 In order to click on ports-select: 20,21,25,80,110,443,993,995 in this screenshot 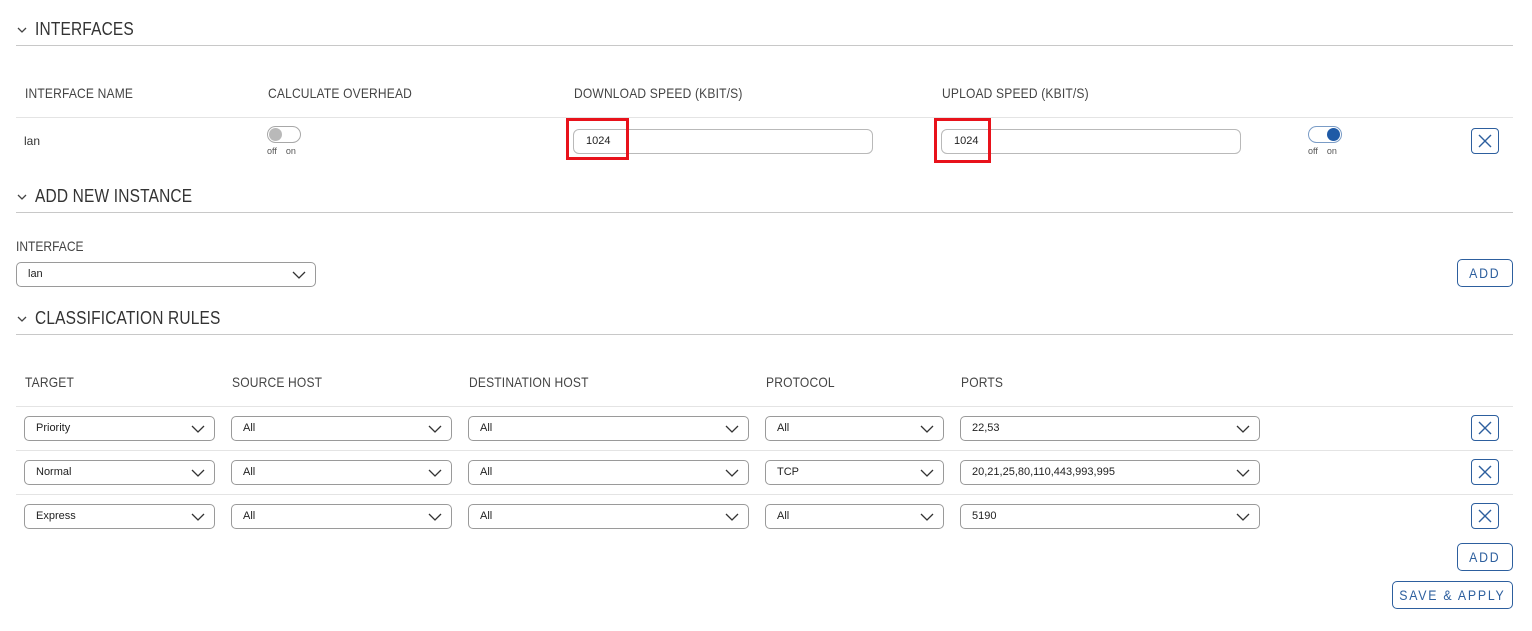, I will do `click(1110, 472)`.